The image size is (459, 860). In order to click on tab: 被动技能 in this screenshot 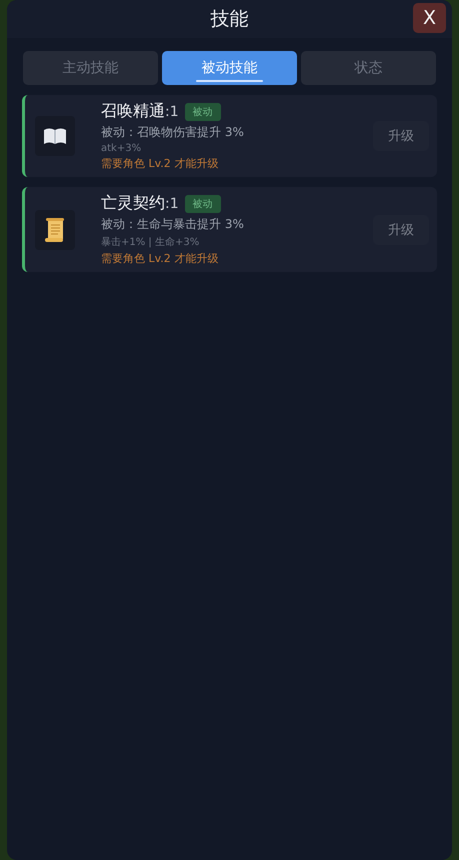, I will do `click(229, 68)`.